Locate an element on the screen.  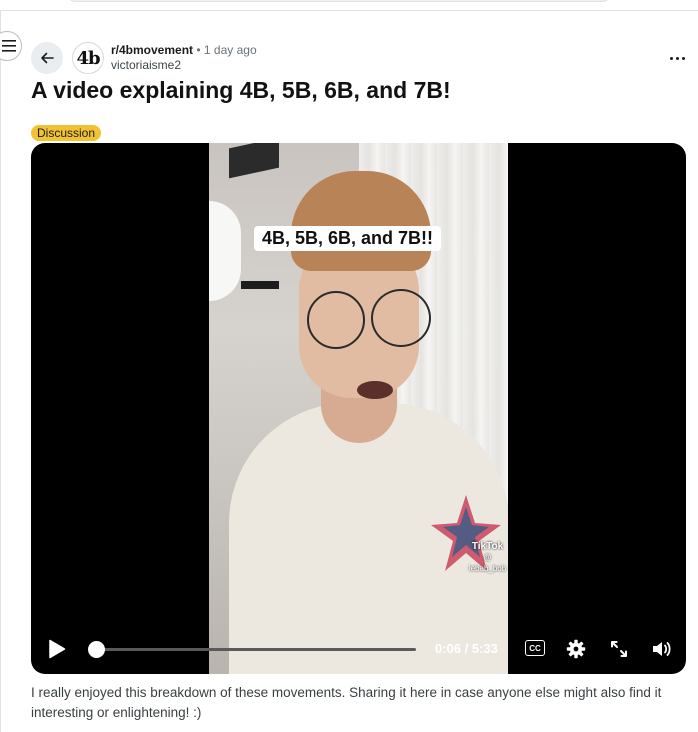
post-time: 1 day ago is located at coordinates (230, 50).